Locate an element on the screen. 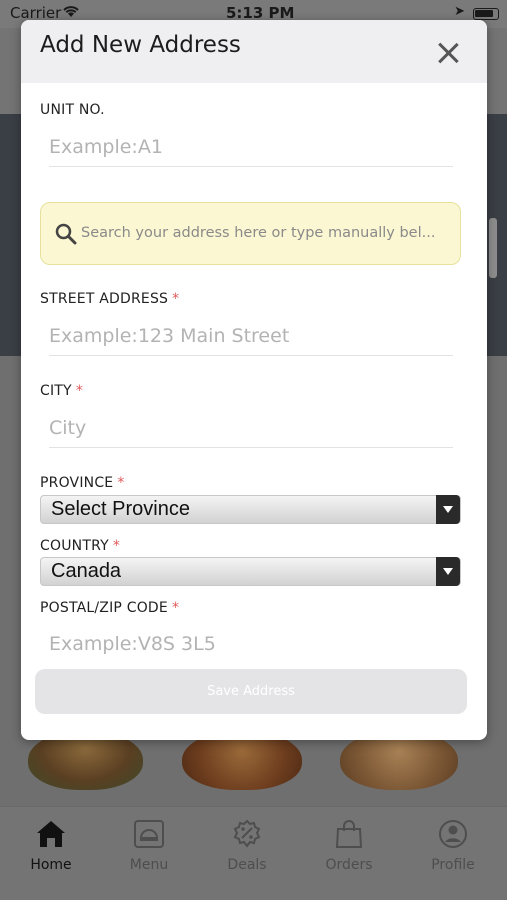 Image resolution: width=507 pixels, height=900 pixels. country-label: COUNTRY * is located at coordinates (80, 546).